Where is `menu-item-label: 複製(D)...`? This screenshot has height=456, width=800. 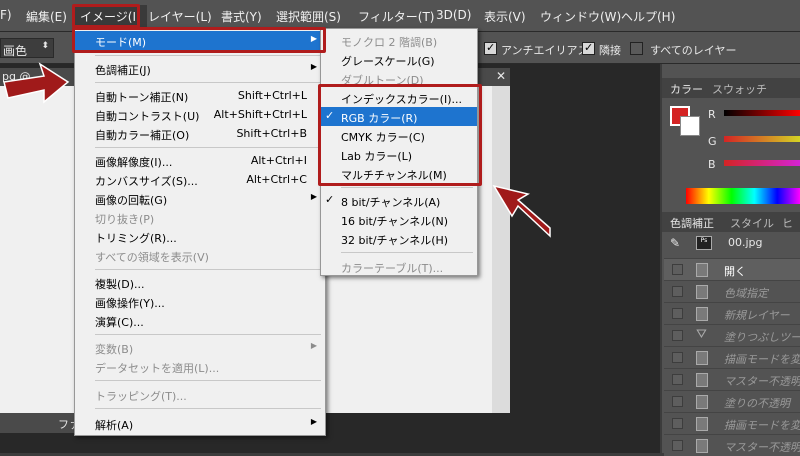
menu-item-label: 複製(D)... is located at coordinates (120, 284).